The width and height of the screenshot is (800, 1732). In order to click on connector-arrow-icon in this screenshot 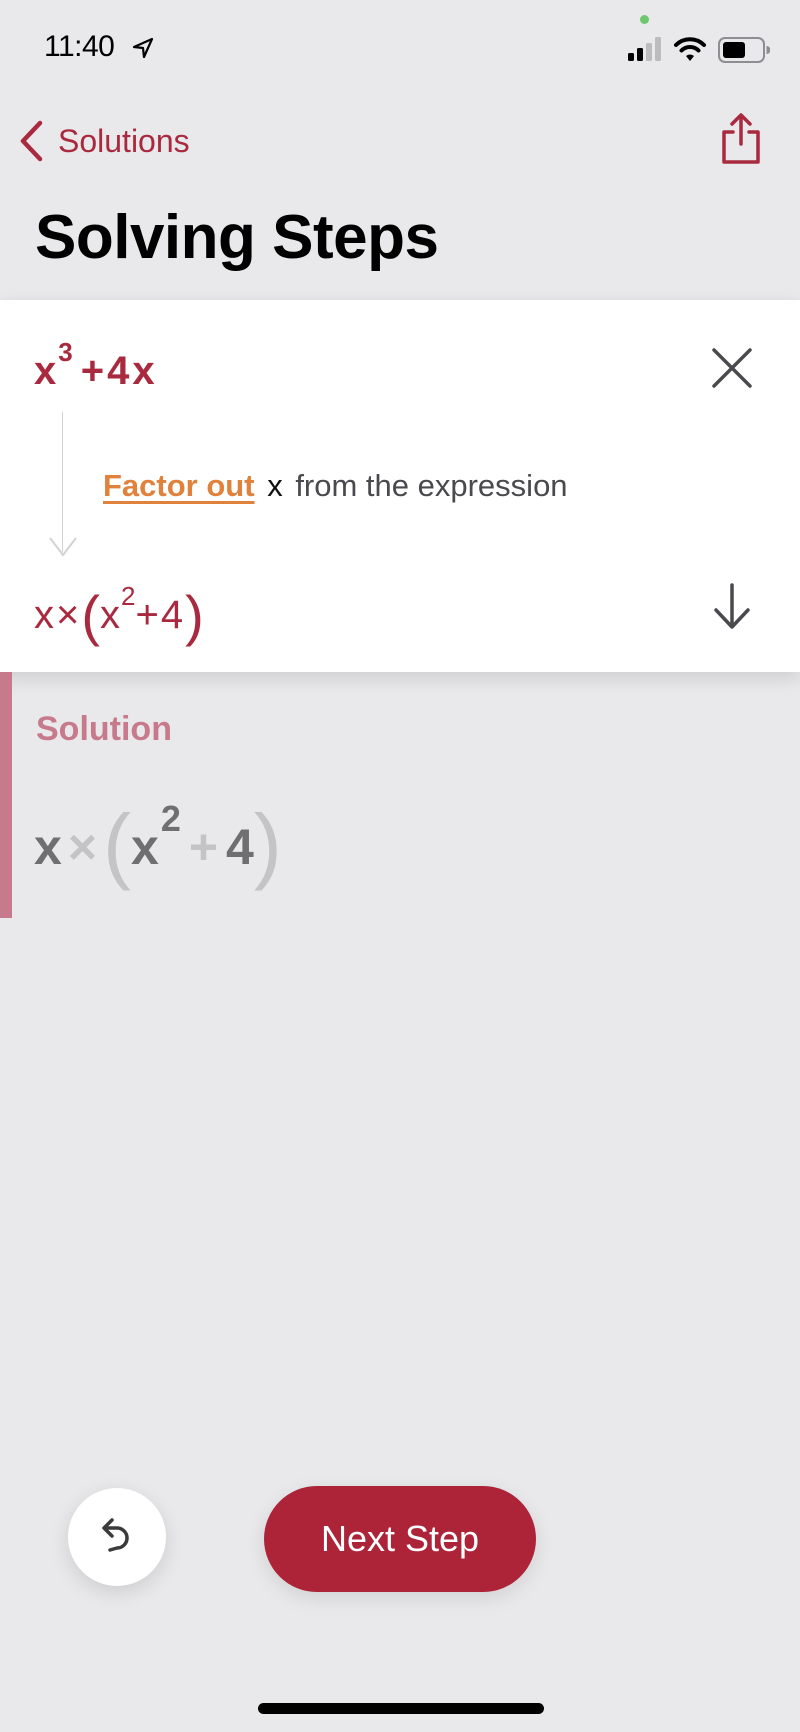, I will do `click(63, 547)`.